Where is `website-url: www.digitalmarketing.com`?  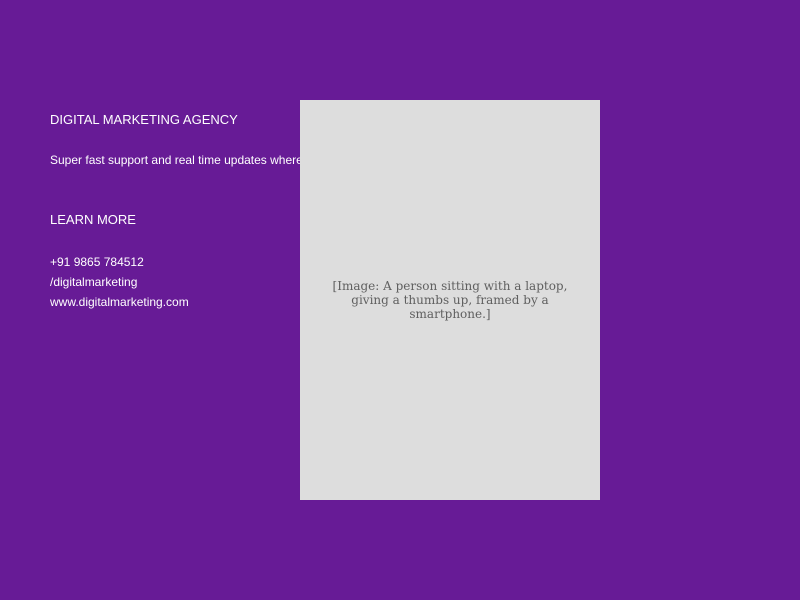 website-url: www.digitalmarketing.com is located at coordinates (119, 302).